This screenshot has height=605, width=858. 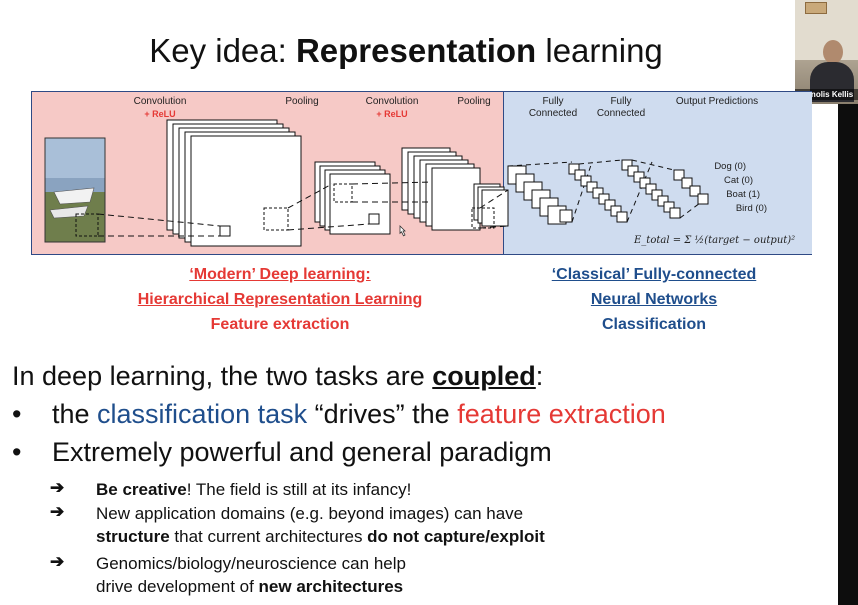 What do you see at coordinates (222, 376) in the screenshot?
I see `main-statement-text: In deep learning, the two tasks are` at bounding box center [222, 376].